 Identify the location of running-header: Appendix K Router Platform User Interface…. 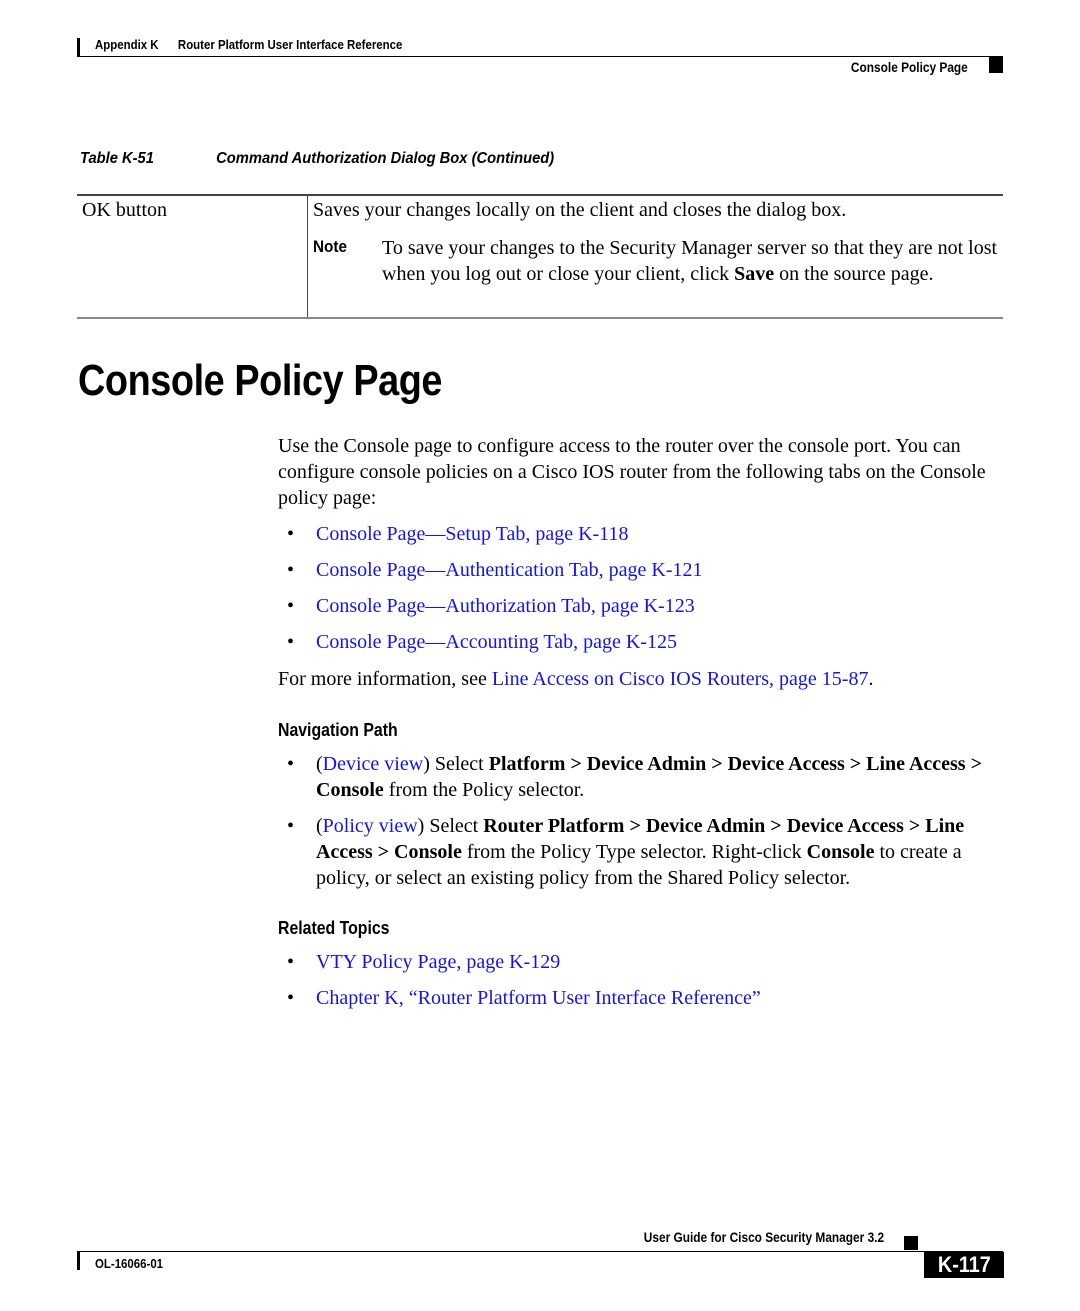
(248, 44).